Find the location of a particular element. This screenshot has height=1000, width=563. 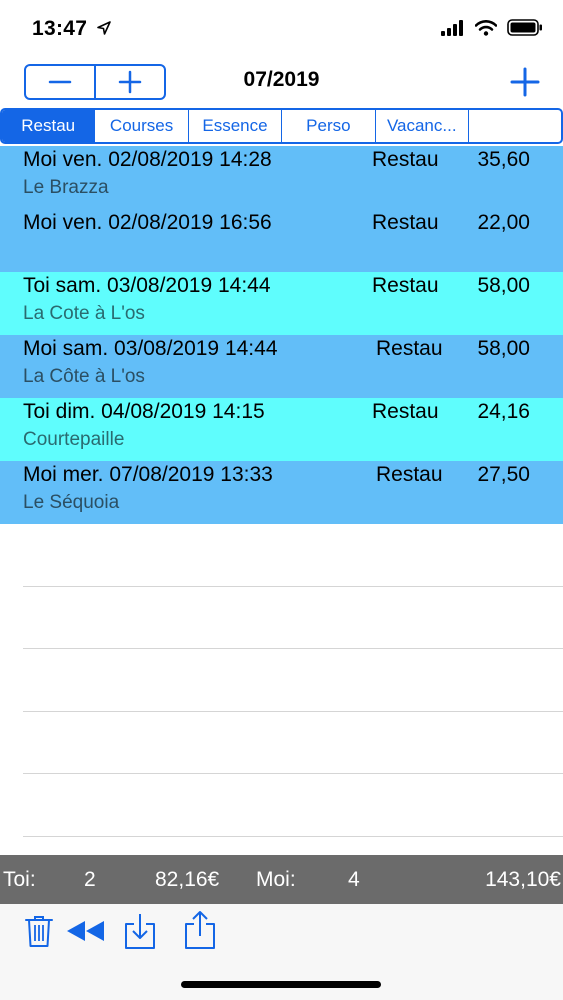

entry-date: Moi mer. 07/08/2019 13:33 is located at coordinates (148, 474).